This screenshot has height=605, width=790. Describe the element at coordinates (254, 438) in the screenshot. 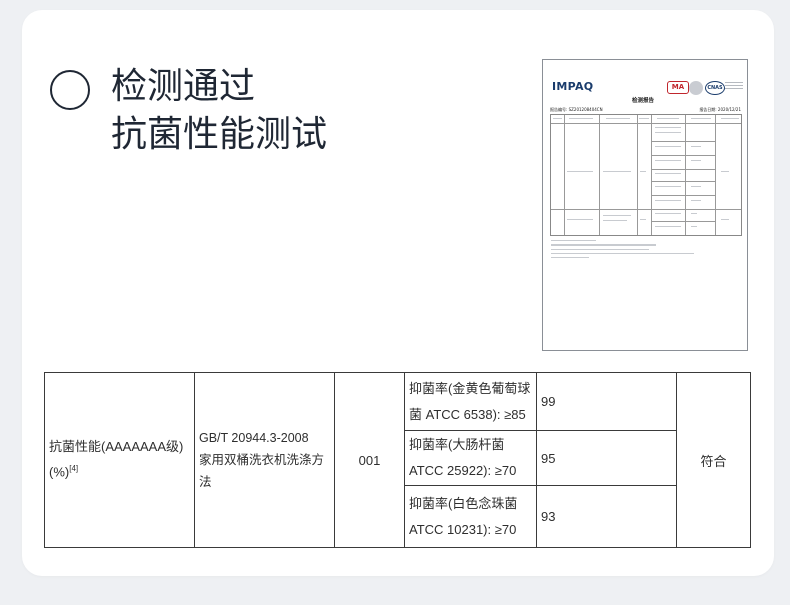

I see `method-standard: GB/T 20944.3-2008` at that location.